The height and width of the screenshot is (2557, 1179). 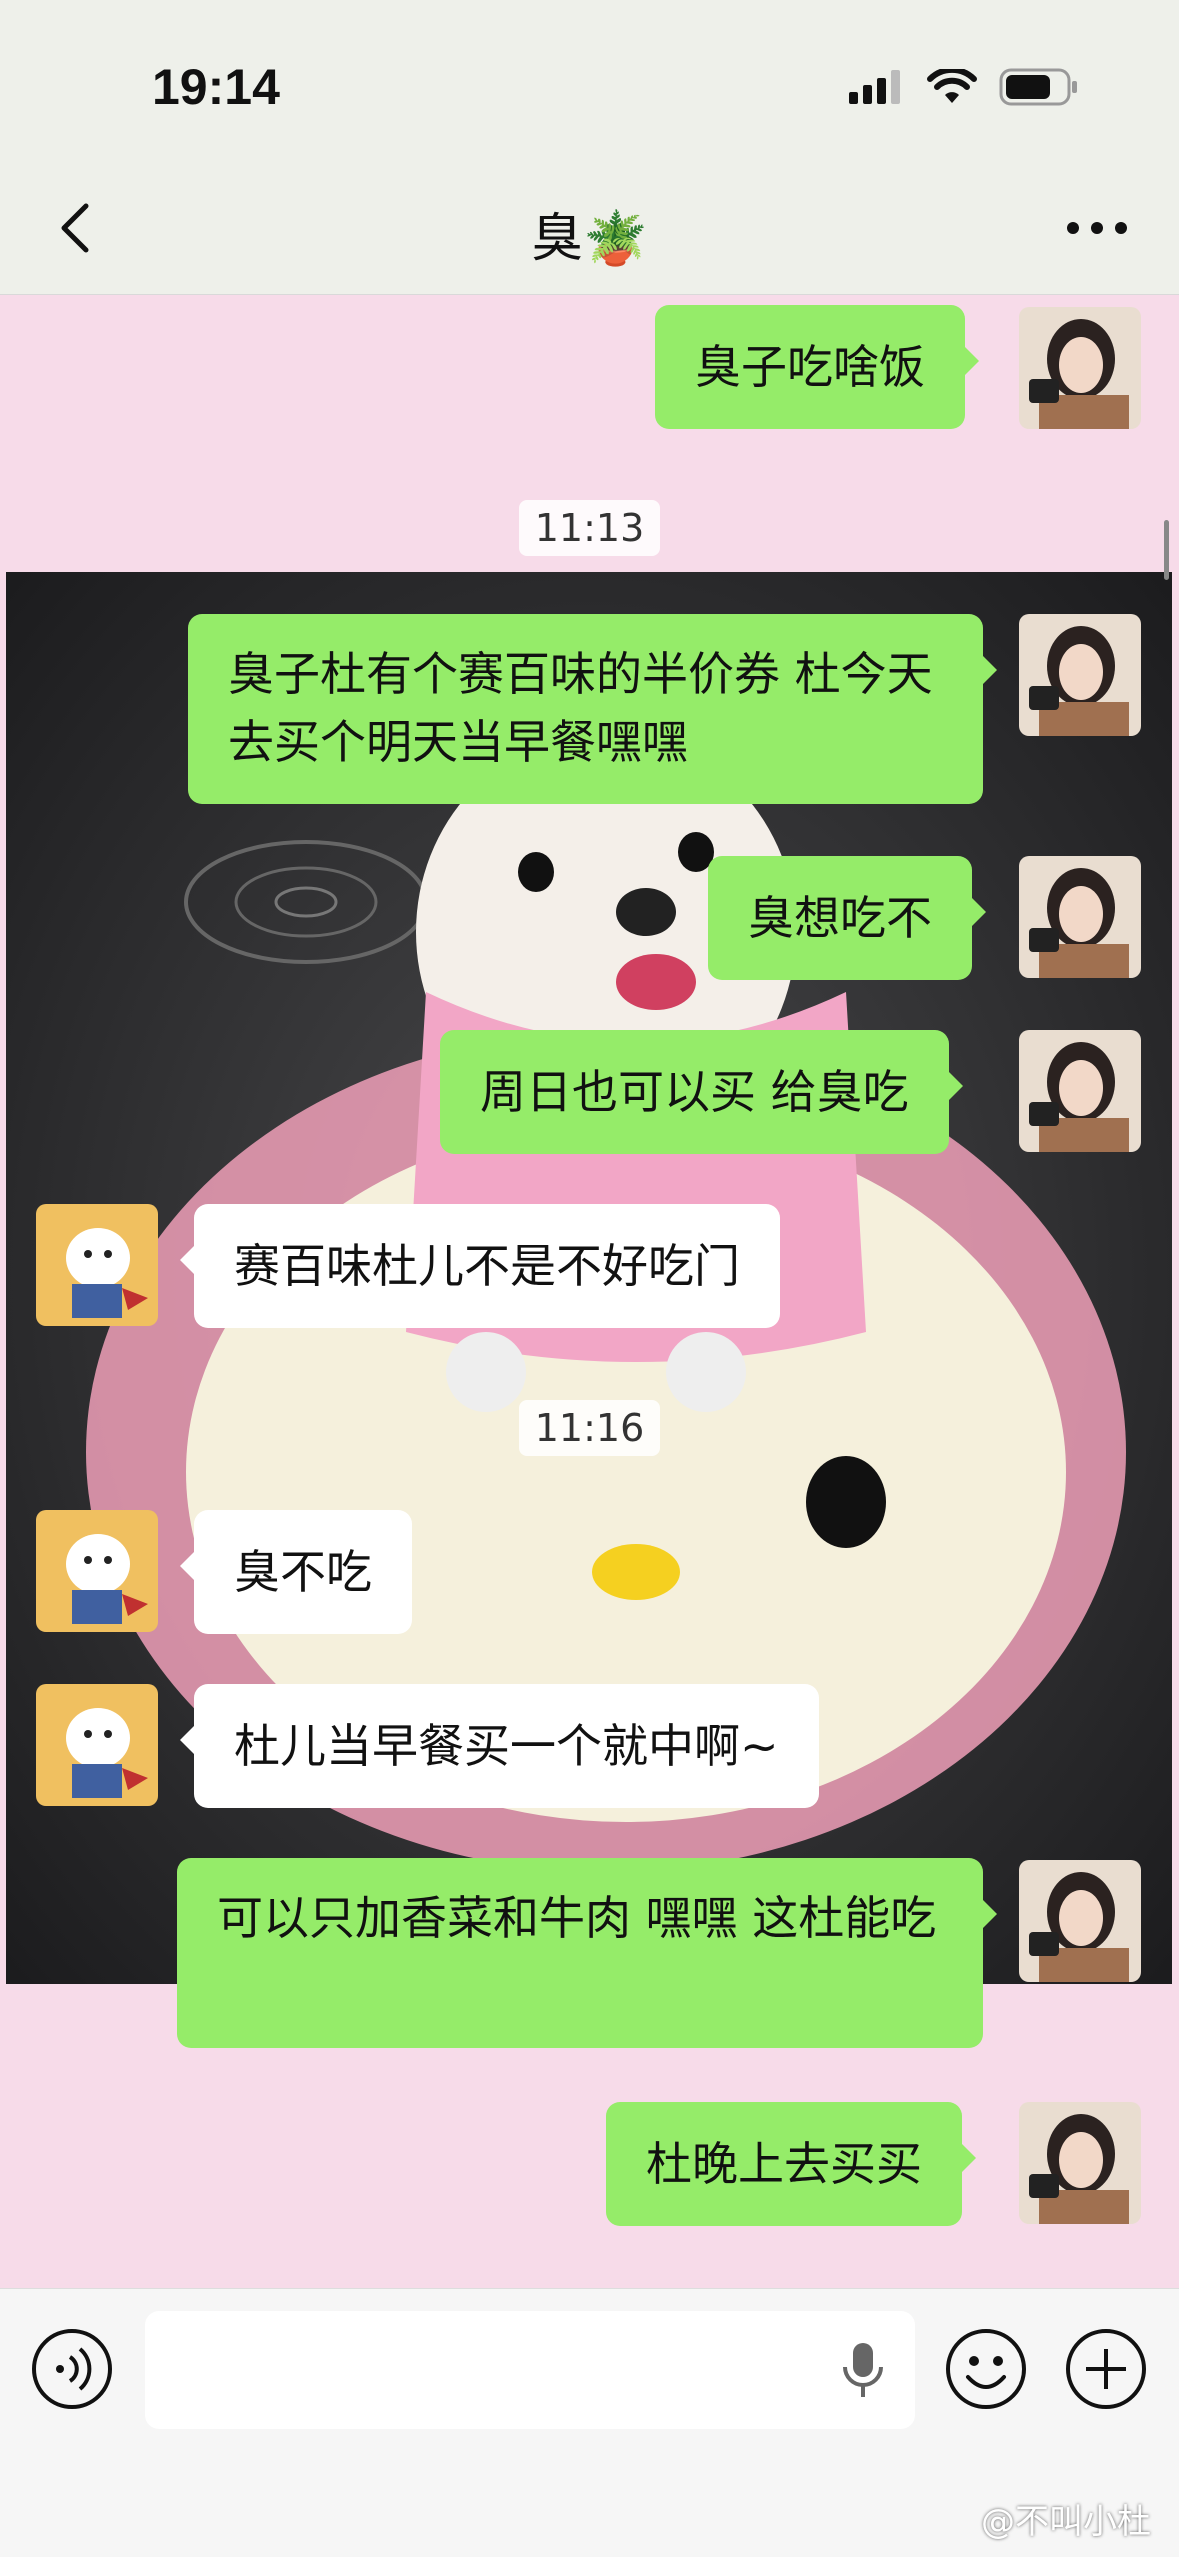 I want to click on message-bubble-sent: 杜晚上去买买, so click(x=791, y=2164).